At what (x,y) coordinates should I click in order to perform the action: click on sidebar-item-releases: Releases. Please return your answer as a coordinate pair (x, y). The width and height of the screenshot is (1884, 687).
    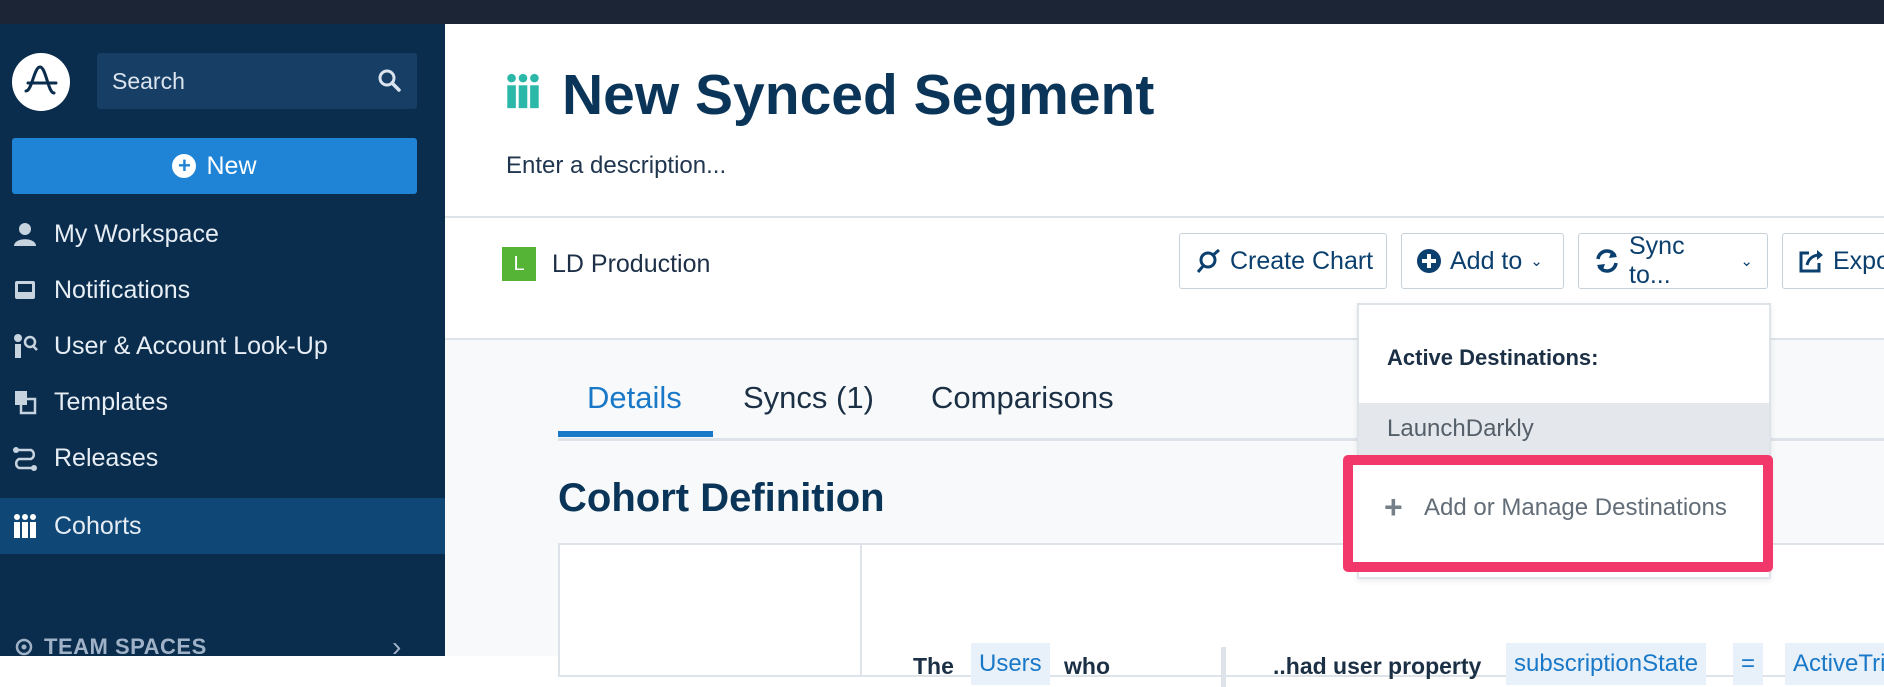
    Looking at the image, I should click on (222, 458).